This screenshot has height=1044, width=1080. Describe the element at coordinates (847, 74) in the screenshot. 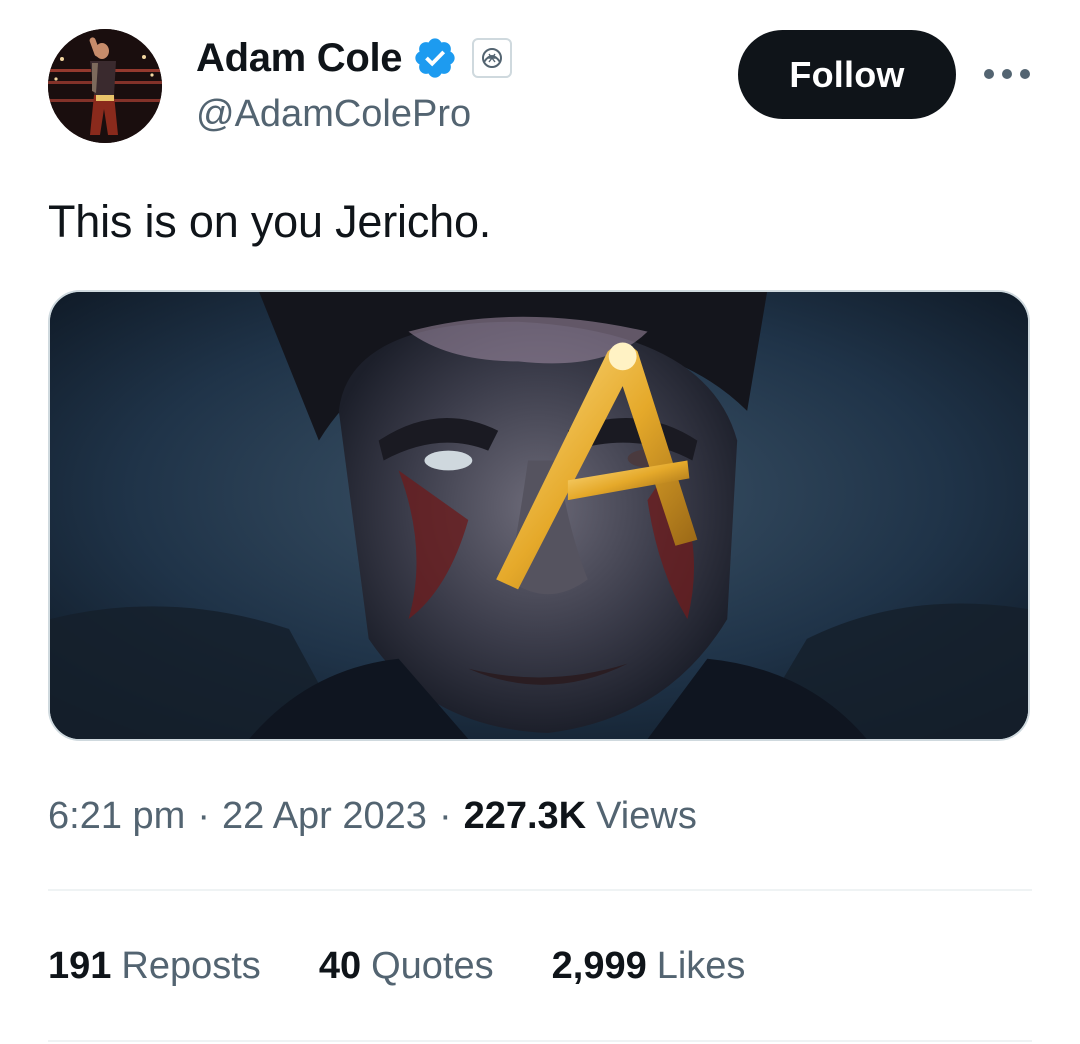

I see `follow-button: Follow` at that location.